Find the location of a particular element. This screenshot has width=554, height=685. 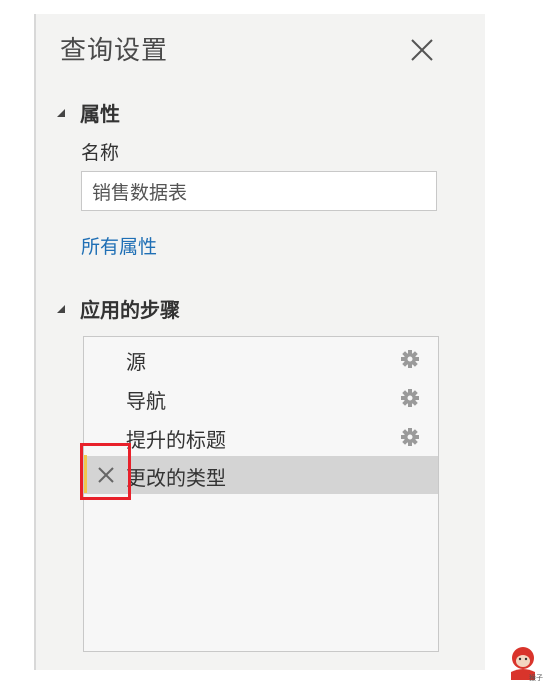

step-item: 提升的标题 is located at coordinates (261, 437).